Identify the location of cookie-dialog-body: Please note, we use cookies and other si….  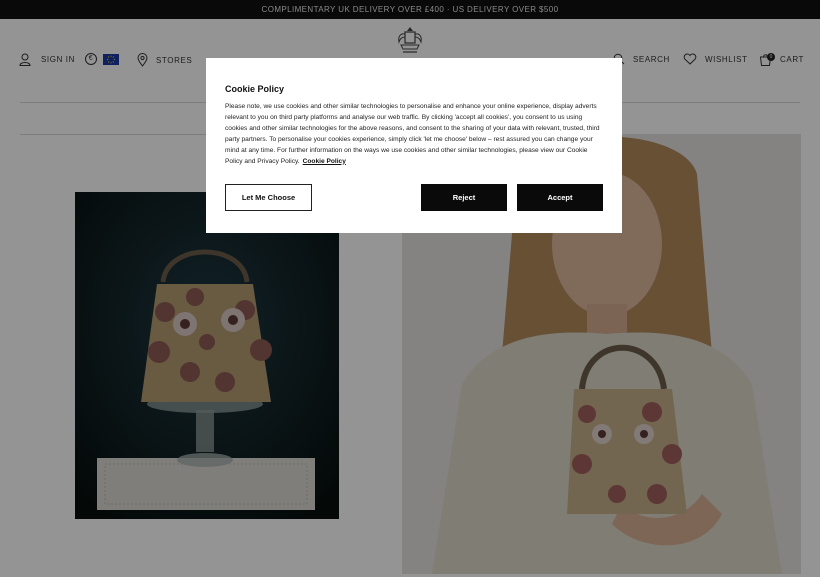
(414, 134).